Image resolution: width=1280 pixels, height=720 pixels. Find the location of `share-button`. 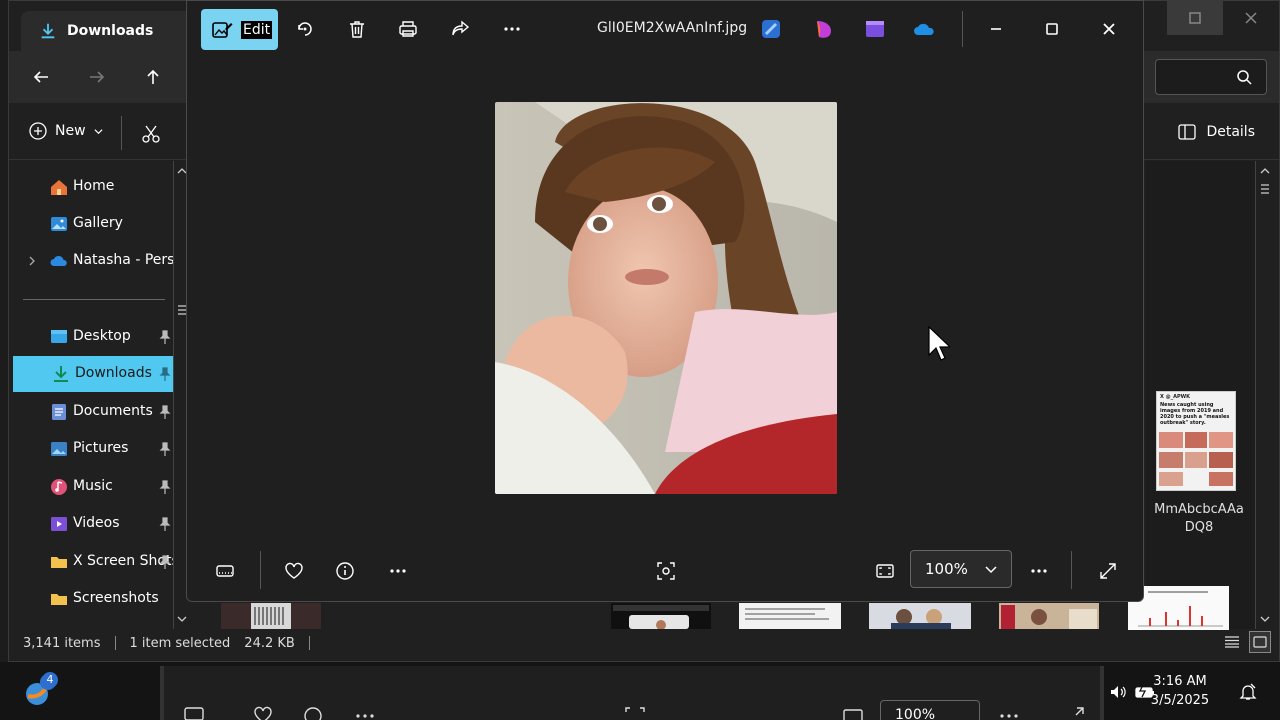

share-button is located at coordinates (460, 29).